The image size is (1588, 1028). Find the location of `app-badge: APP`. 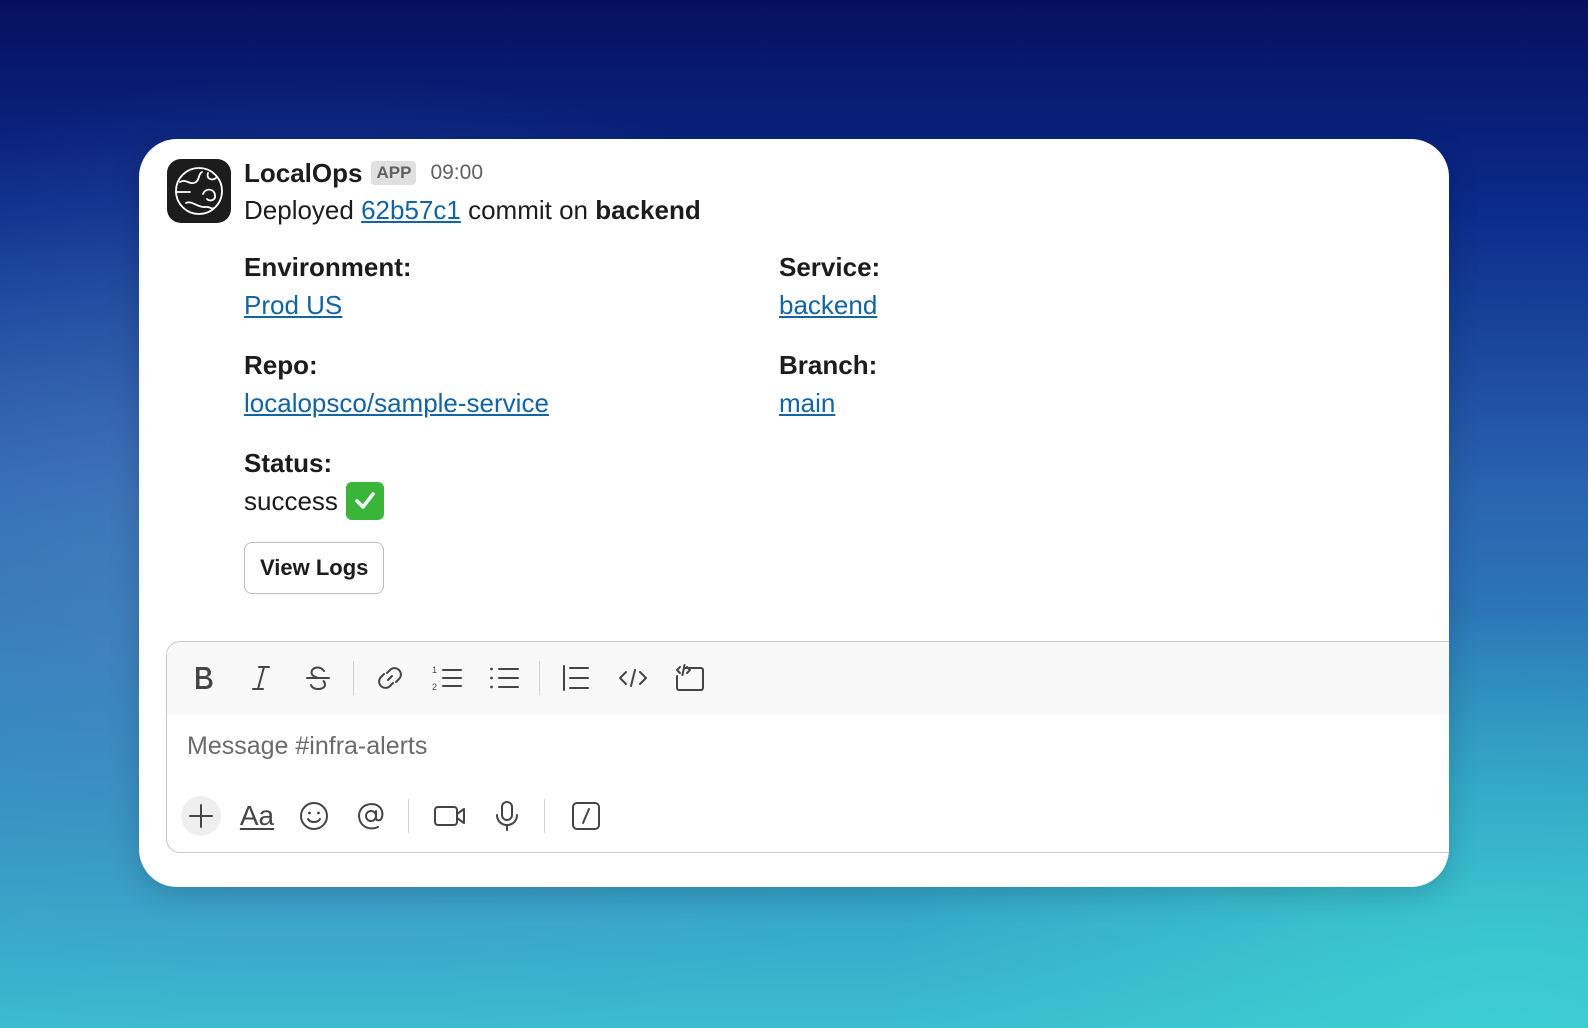

app-badge: APP is located at coordinates (394, 173).